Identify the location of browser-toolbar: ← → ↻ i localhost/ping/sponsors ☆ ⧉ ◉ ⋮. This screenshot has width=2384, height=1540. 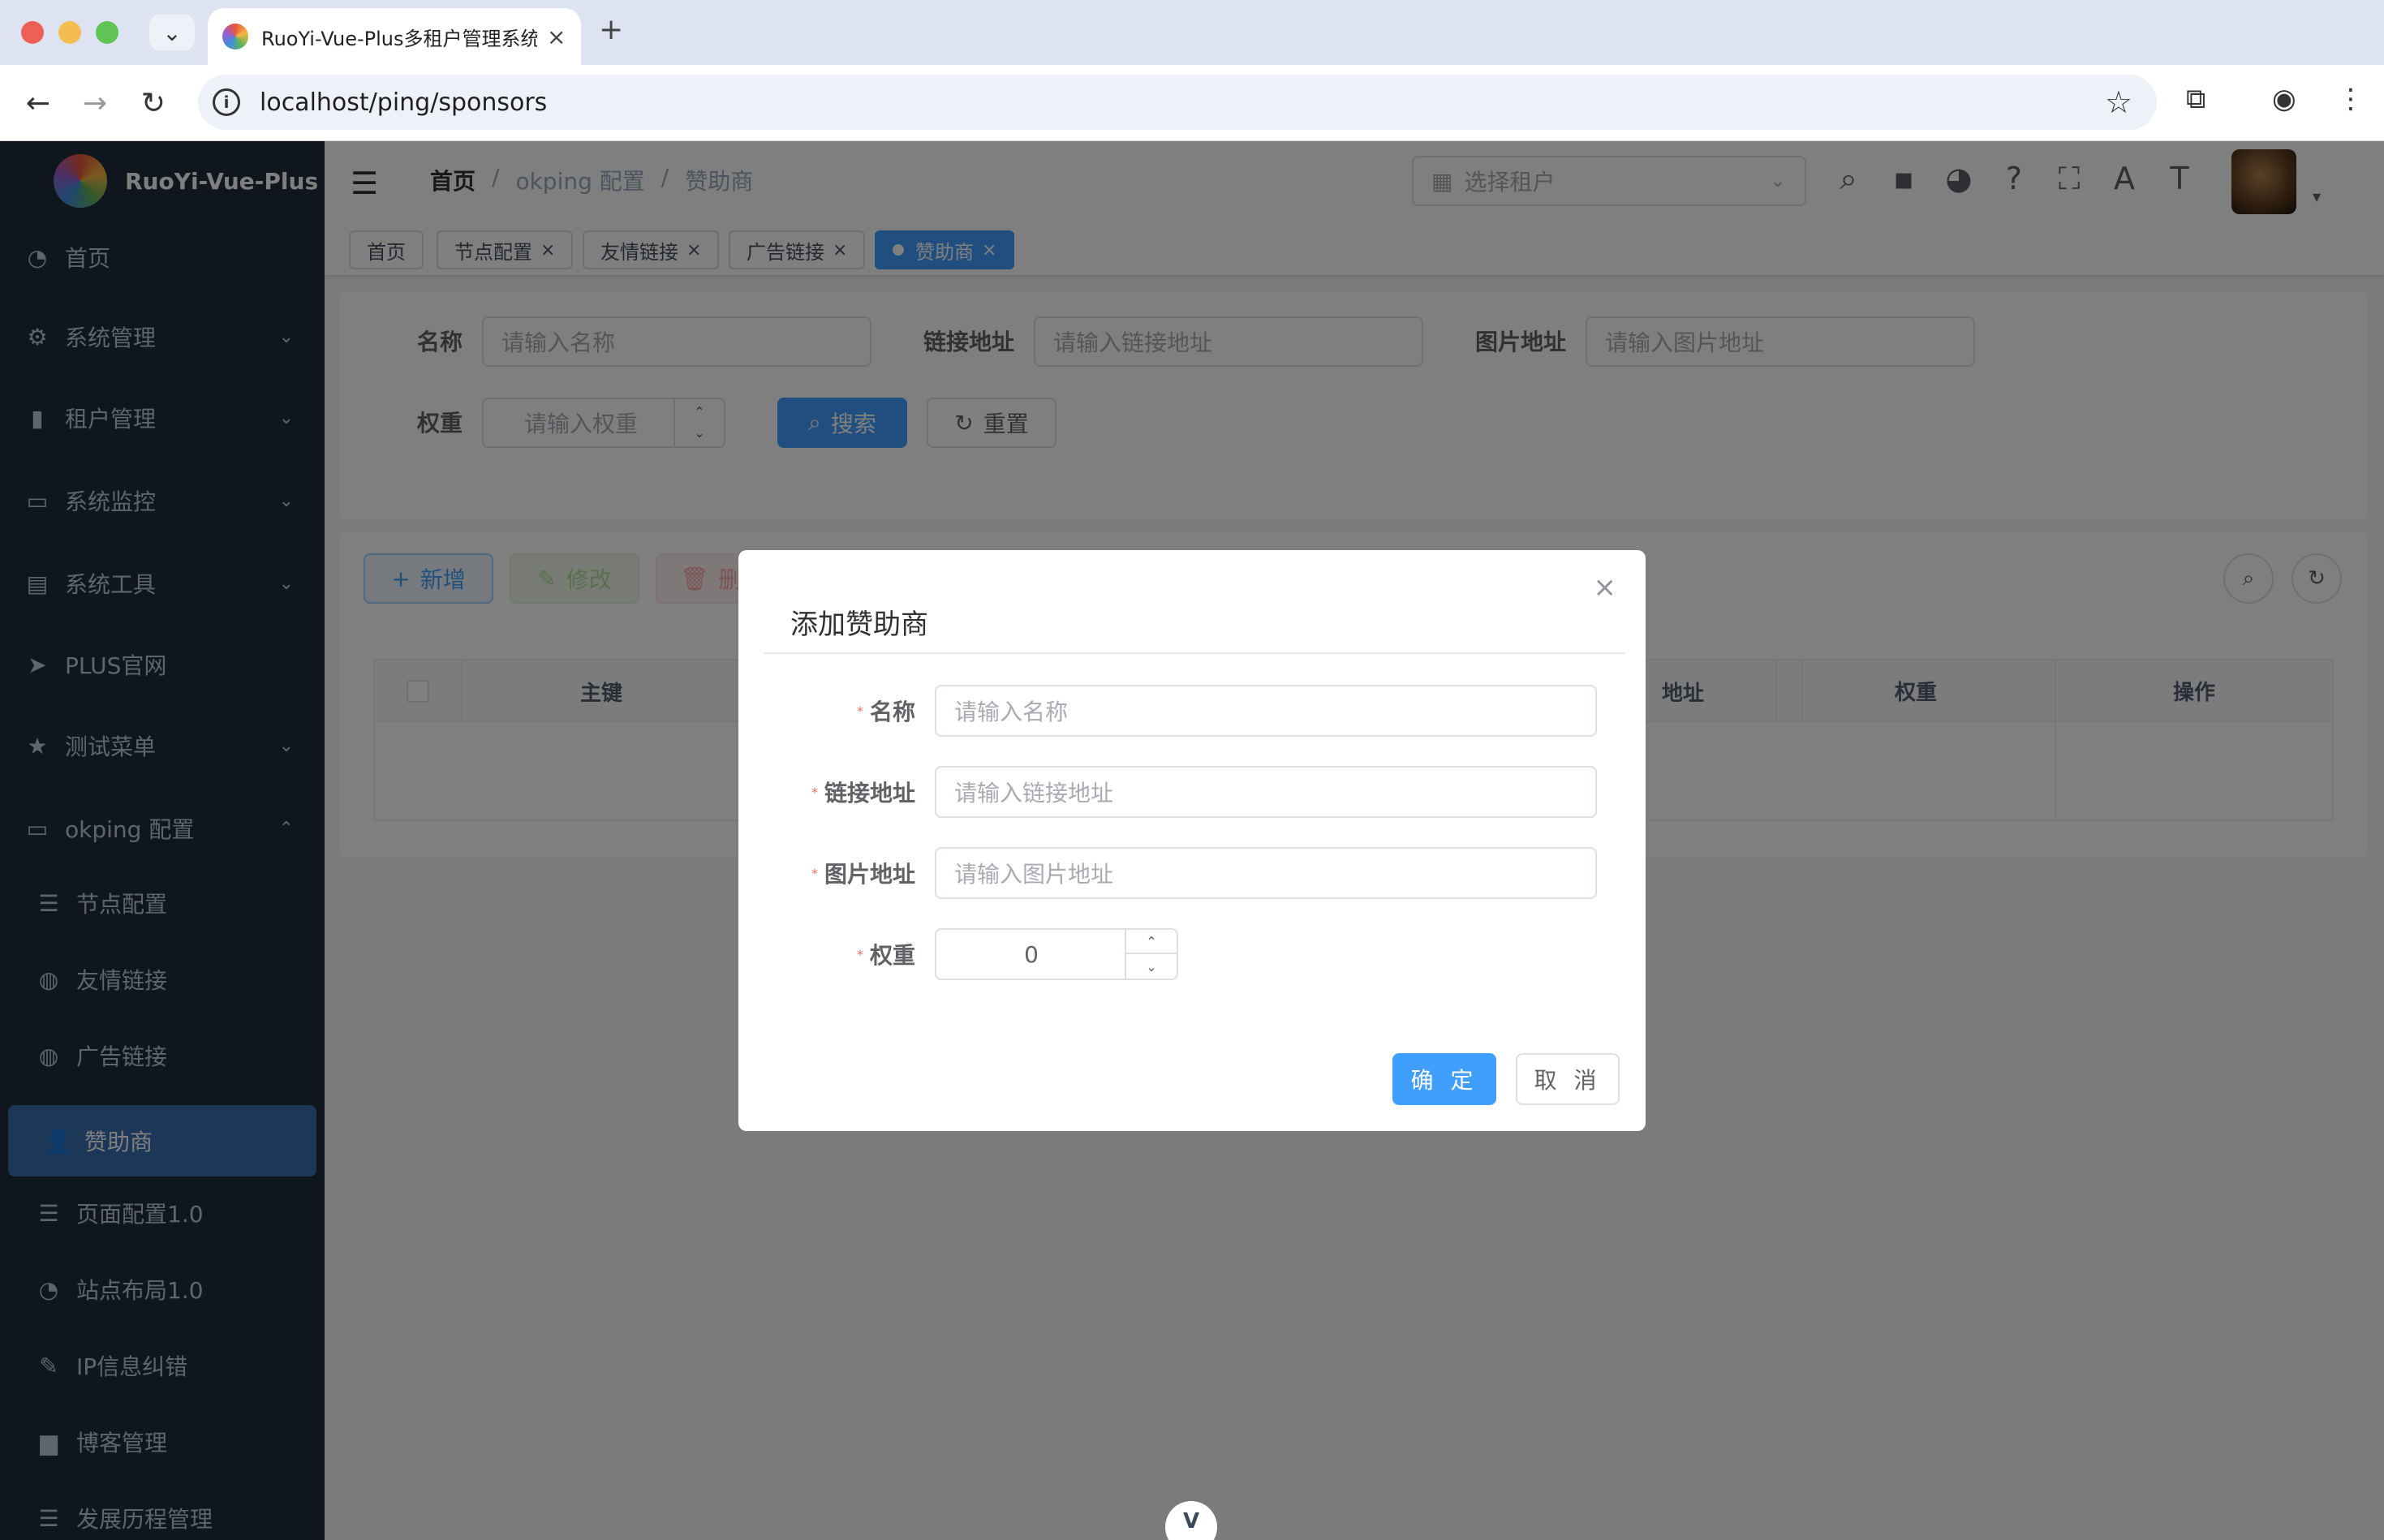
(1192, 103).